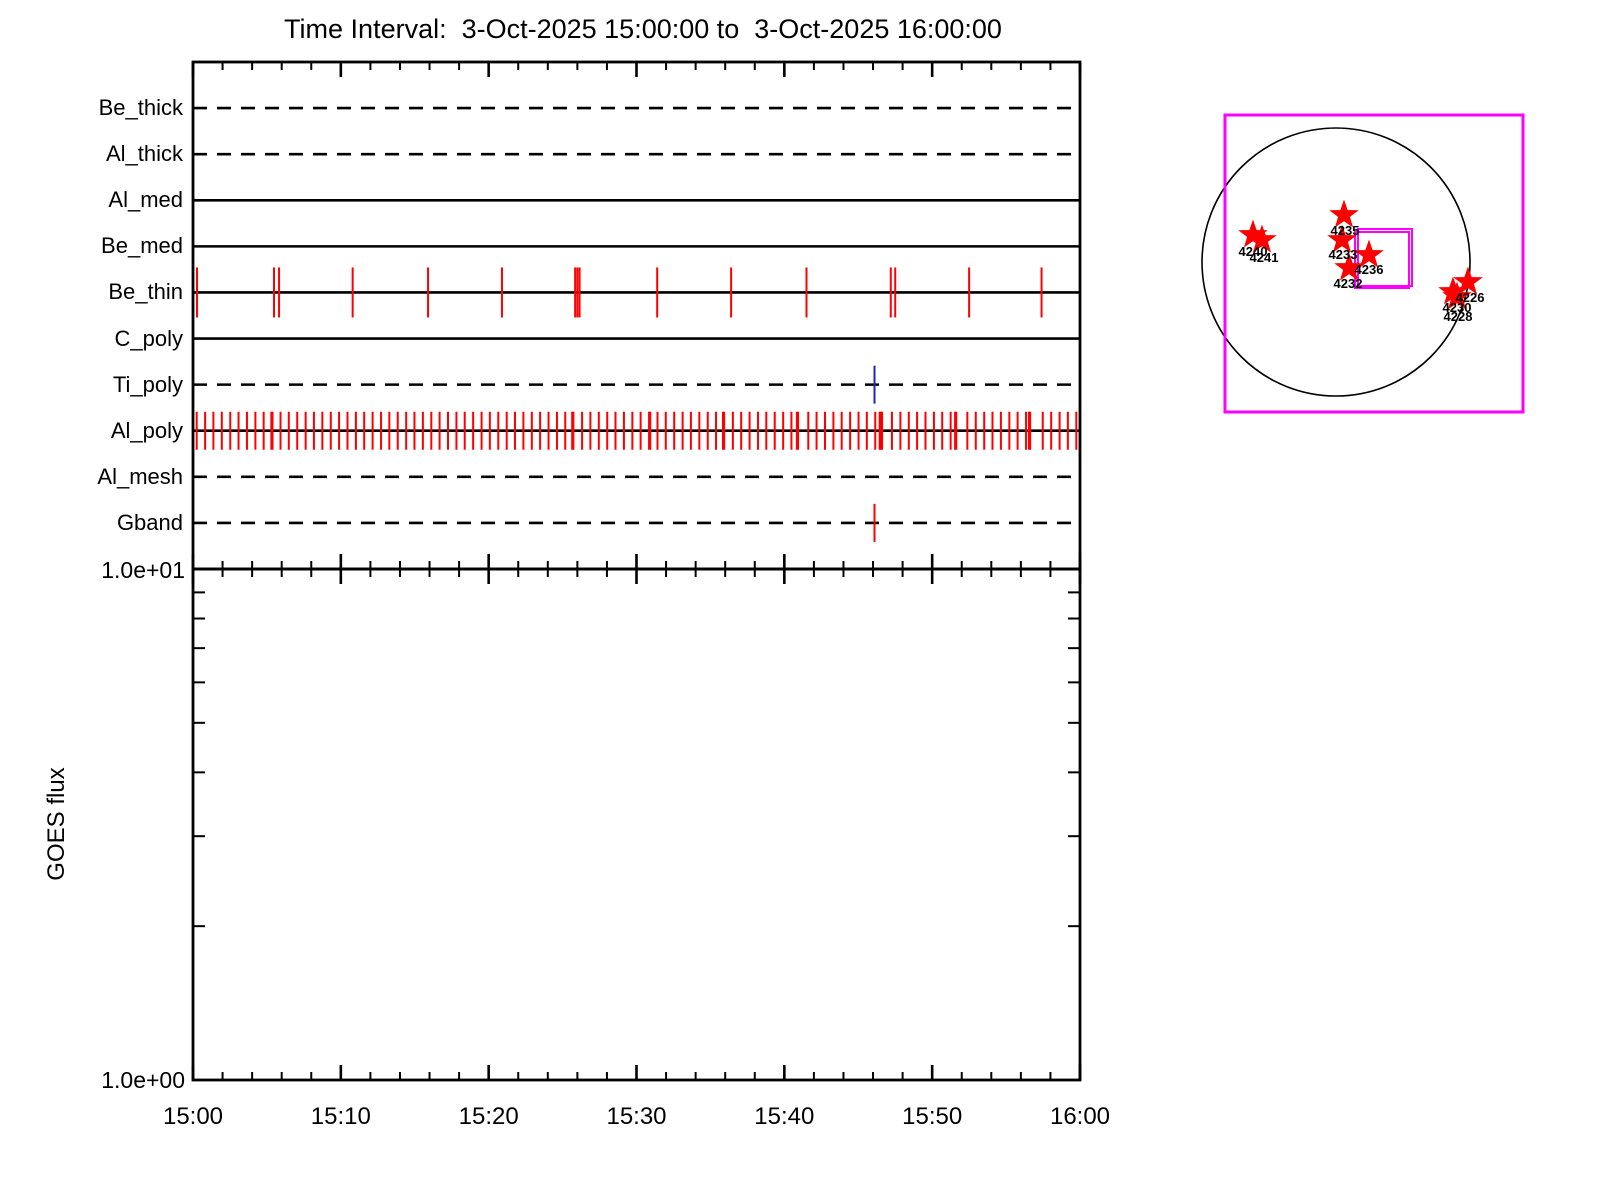  I want to click on filter-label-Al_mesh: Al_mesh, so click(140, 476).